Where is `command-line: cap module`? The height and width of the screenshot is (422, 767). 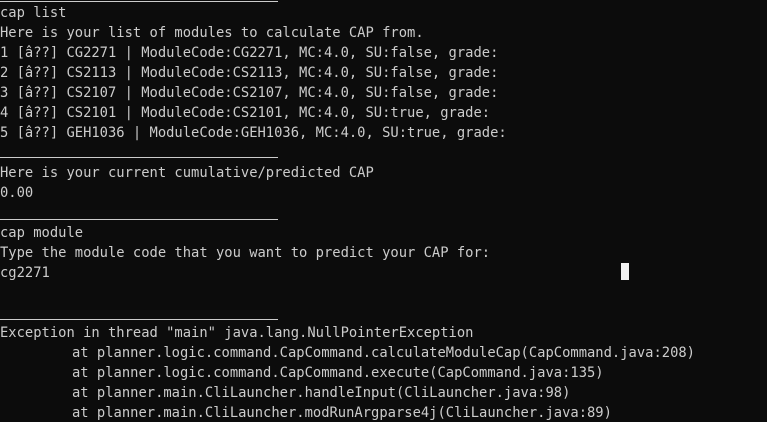
command-line: cap module is located at coordinates (42, 233).